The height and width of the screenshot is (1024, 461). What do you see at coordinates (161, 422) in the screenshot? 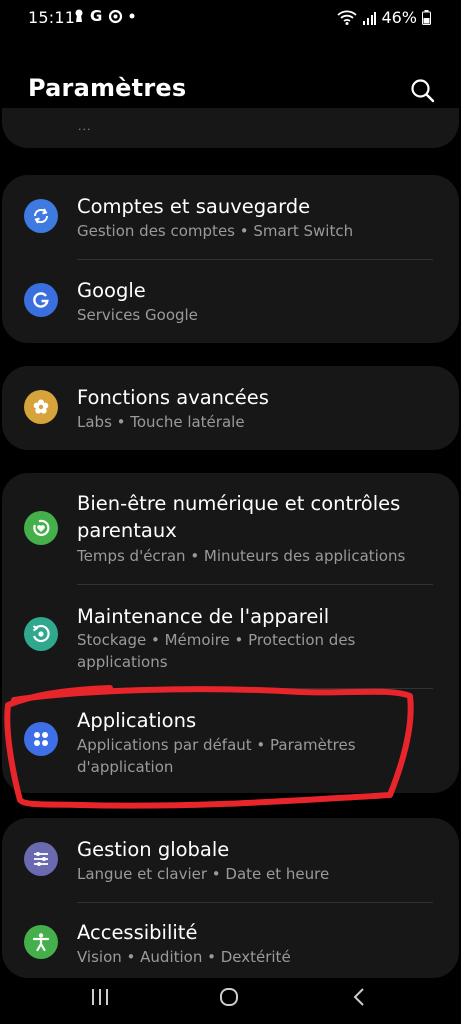
I see `item-subtitle: Labs • Touche latérale` at bounding box center [161, 422].